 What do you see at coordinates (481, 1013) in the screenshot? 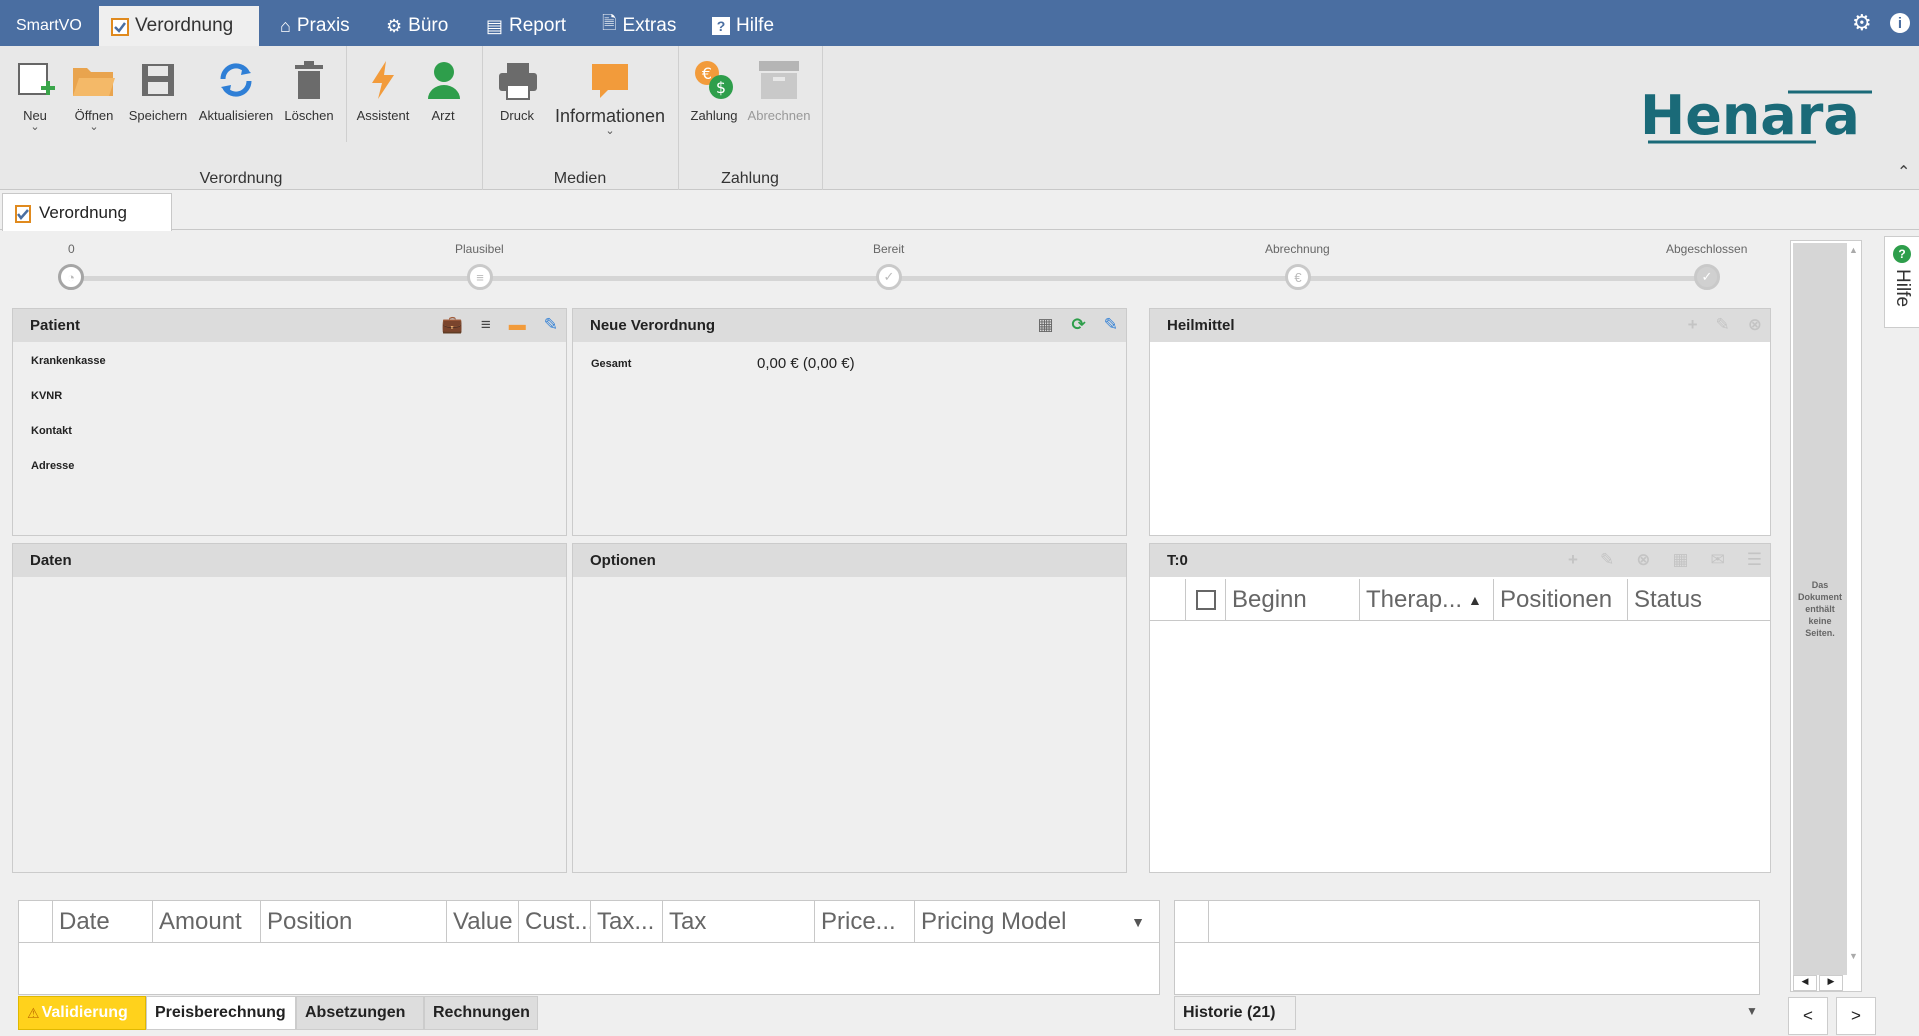
I see `tab-rechnungen: Rechnungen` at bounding box center [481, 1013].